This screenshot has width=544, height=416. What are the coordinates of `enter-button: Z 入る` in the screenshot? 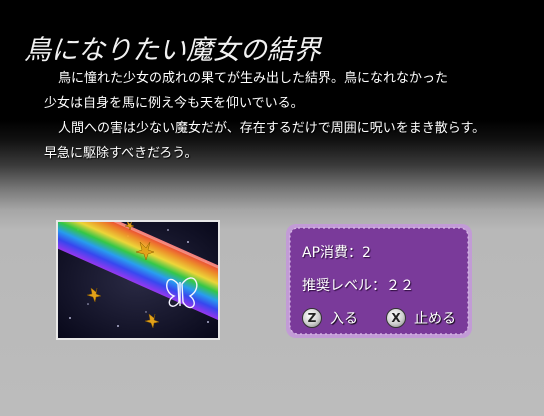 It's located at (330, 318).